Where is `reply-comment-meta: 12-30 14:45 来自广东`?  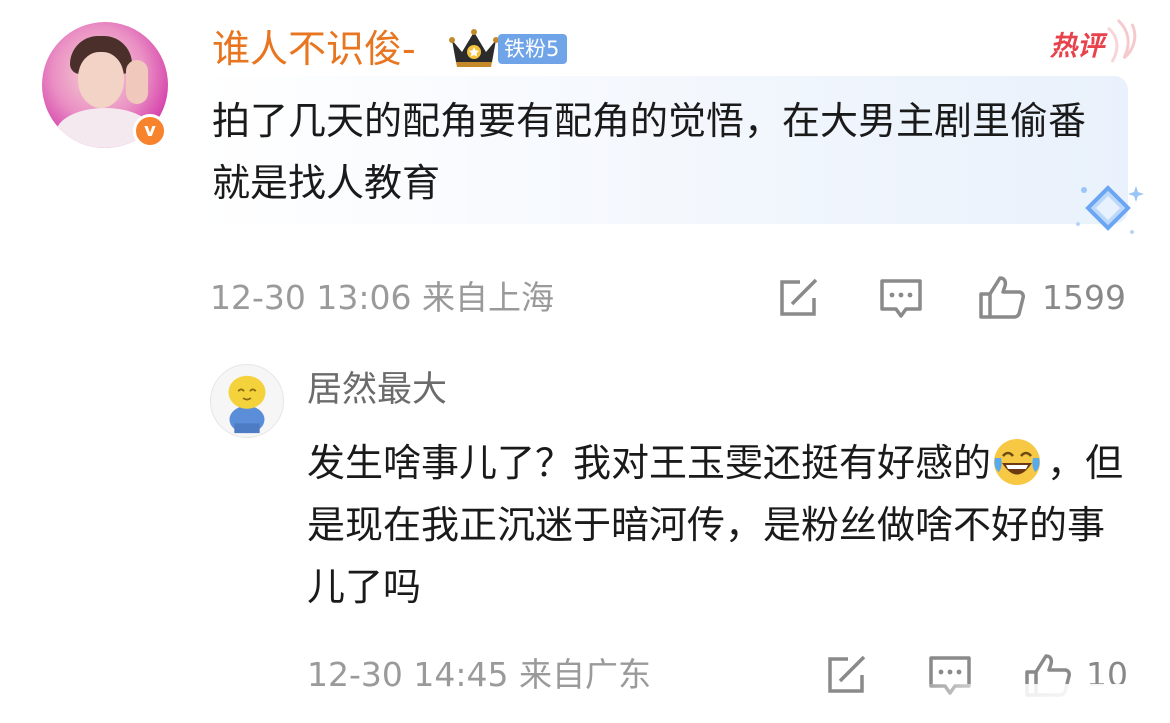
reply-comment-meta: 12-30 14:45 来自广东 is located at coordinates (479, 675).